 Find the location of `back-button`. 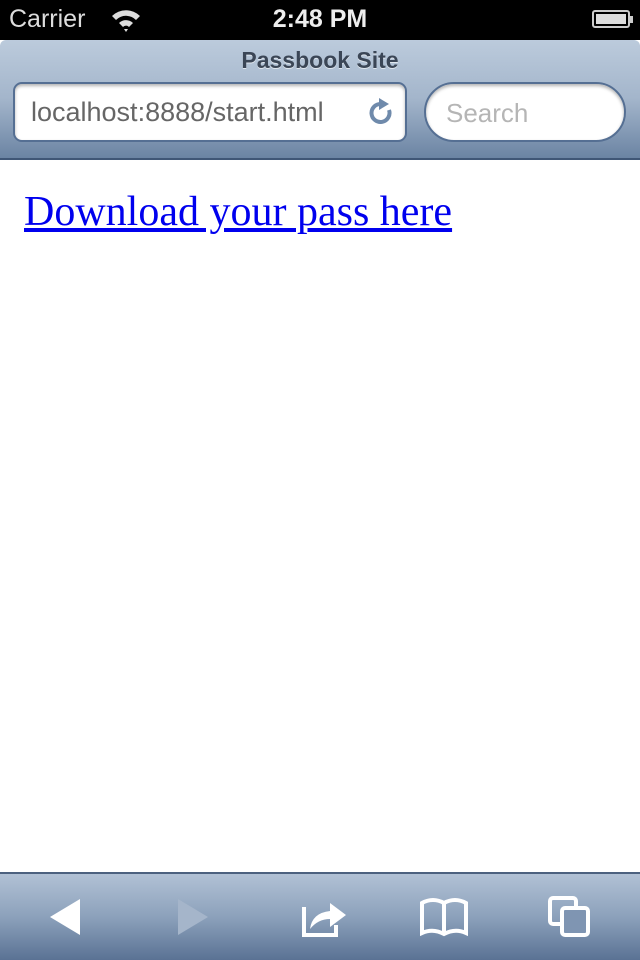

back-button is located at coordinates (65, 917).